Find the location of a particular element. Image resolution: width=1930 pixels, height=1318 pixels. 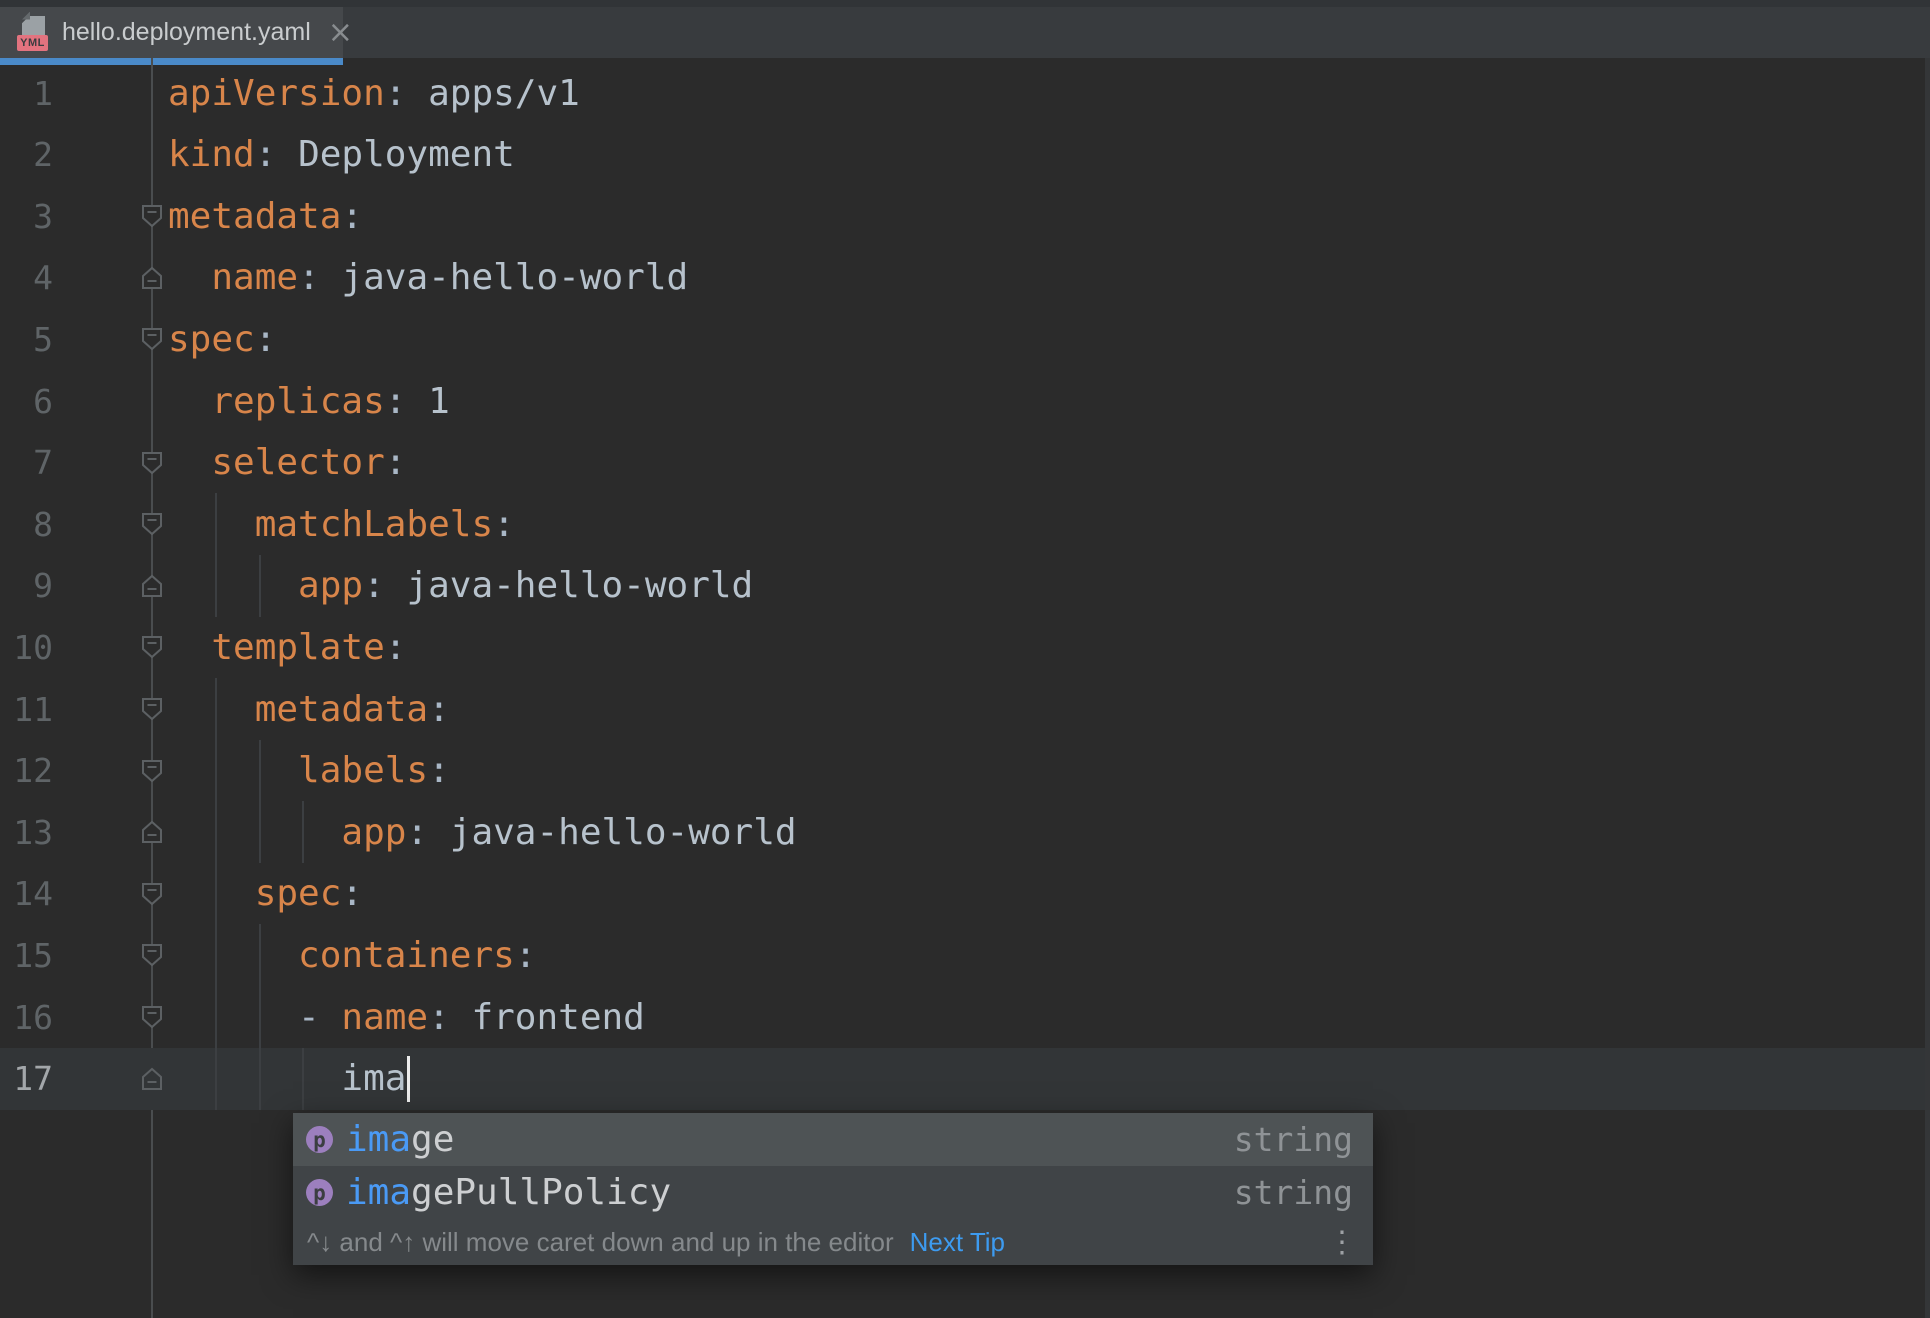

code-line-13: 13 app: java-hello-world is located at coordinates (962, 832).